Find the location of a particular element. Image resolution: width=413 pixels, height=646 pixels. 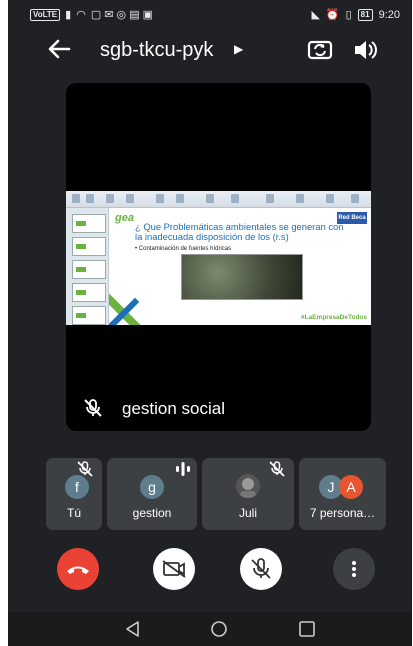

avatar-photo is located at coordinates (248, 486).